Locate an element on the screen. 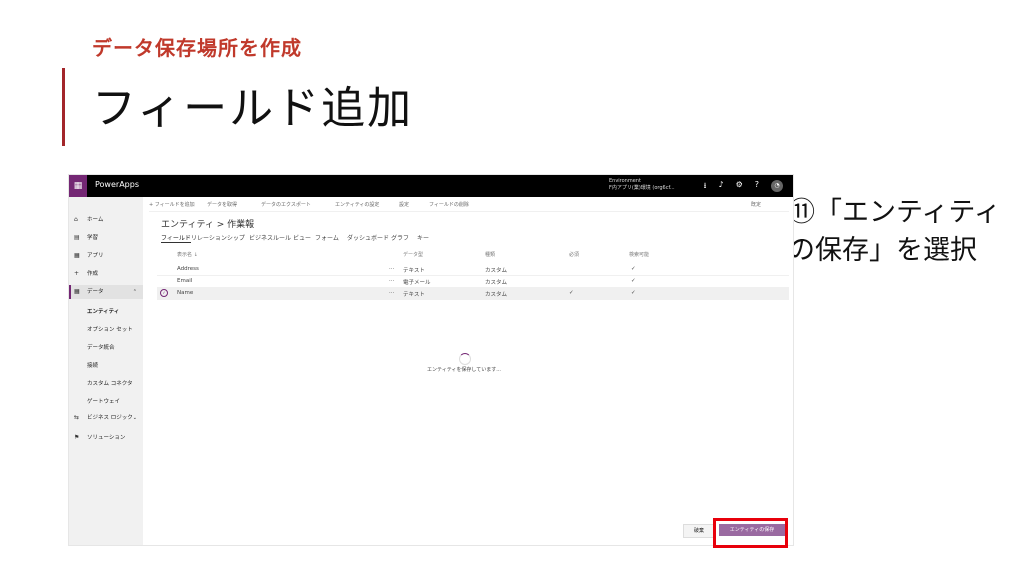 This screenshot has height=576, width=1024. field-name: Address is located at coordinates (188, 269).